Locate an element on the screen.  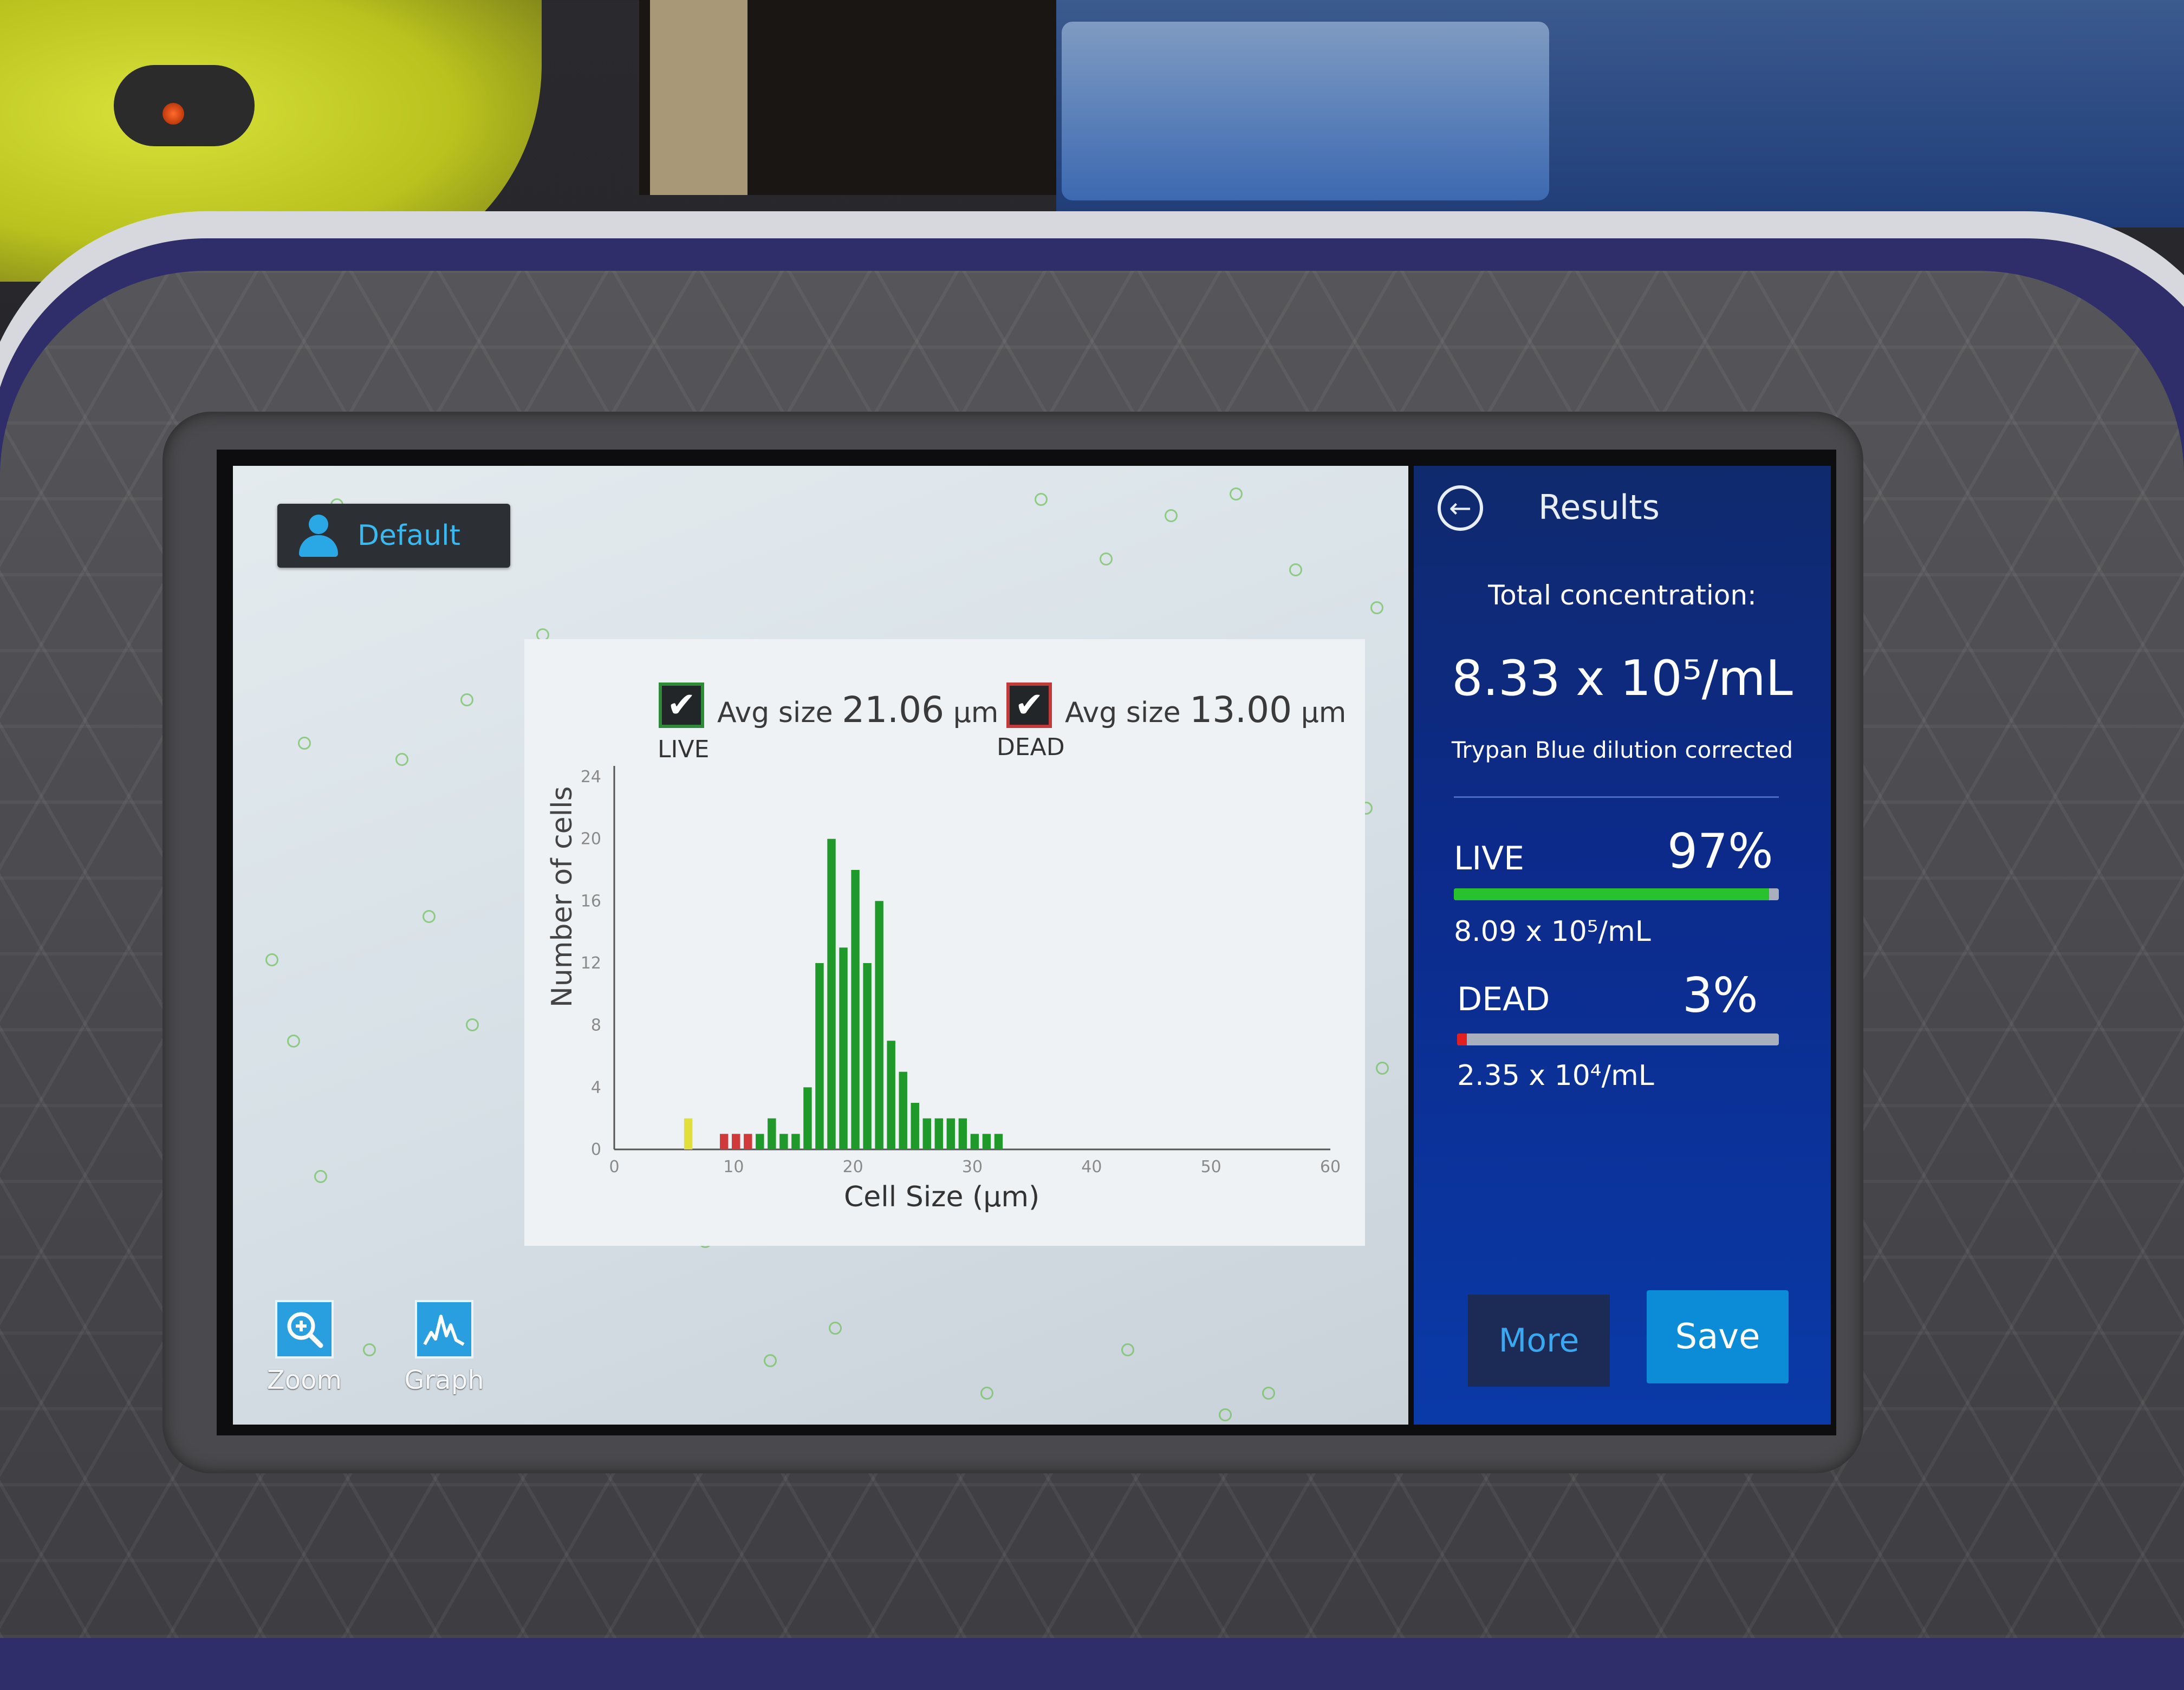
y-axis-title: Number of cells is located at coordinates (562, 896).